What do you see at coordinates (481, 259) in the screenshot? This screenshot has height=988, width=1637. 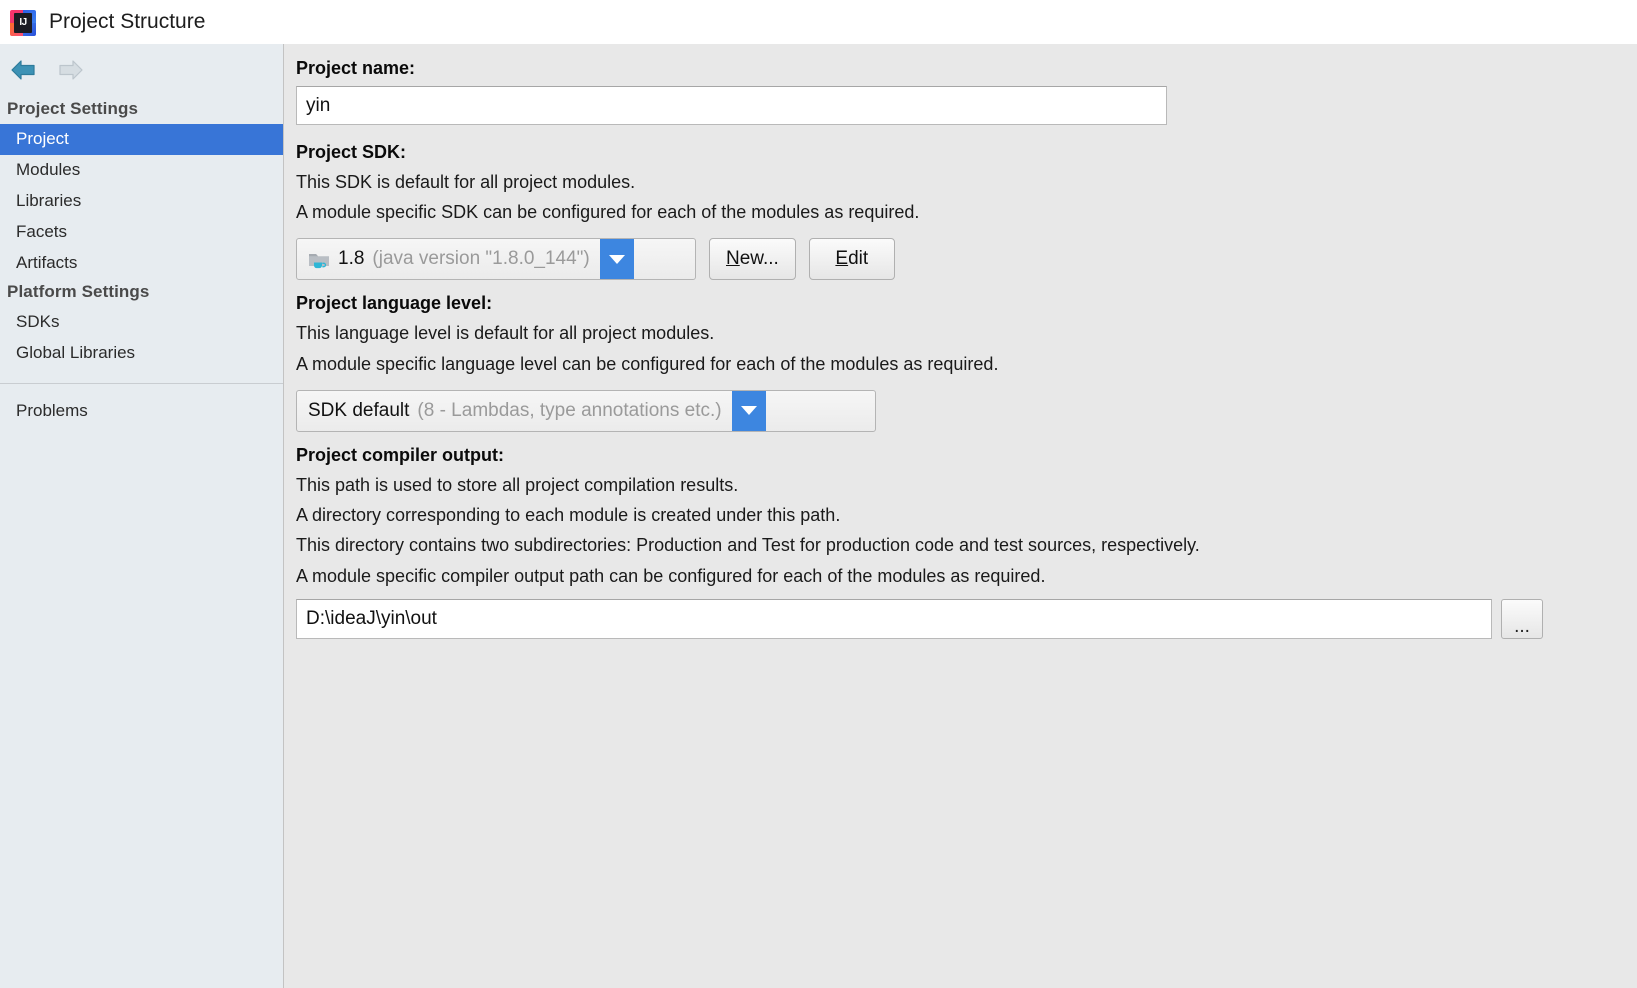 I see `project-sdk-version-detail: (java version "1.8.0_144")` at bounding box center [481, 259].